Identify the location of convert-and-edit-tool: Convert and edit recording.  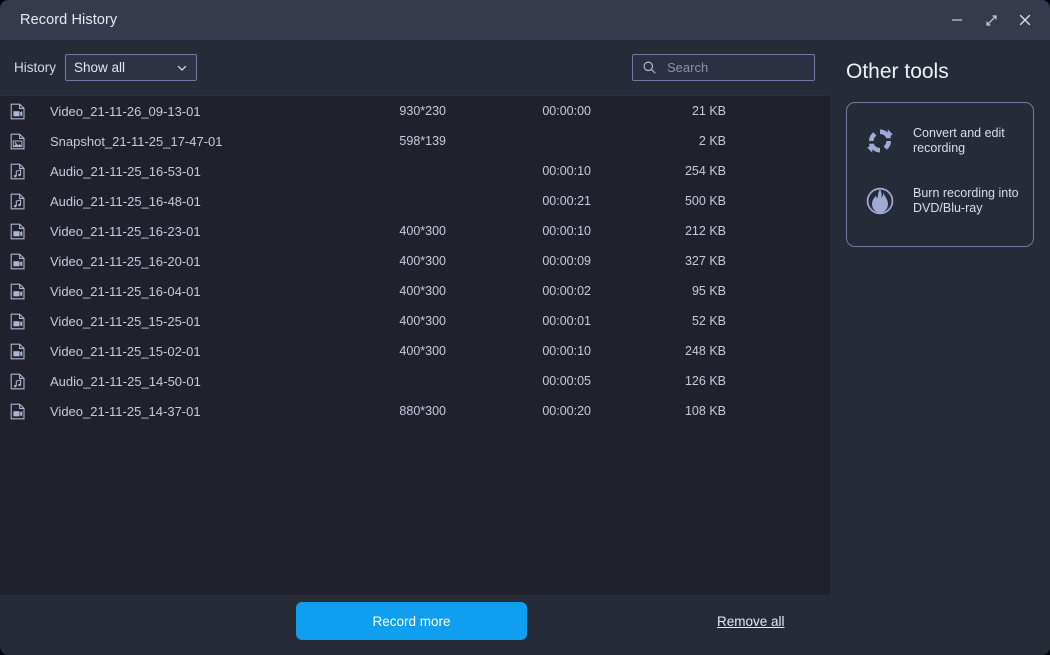
(940, 141).